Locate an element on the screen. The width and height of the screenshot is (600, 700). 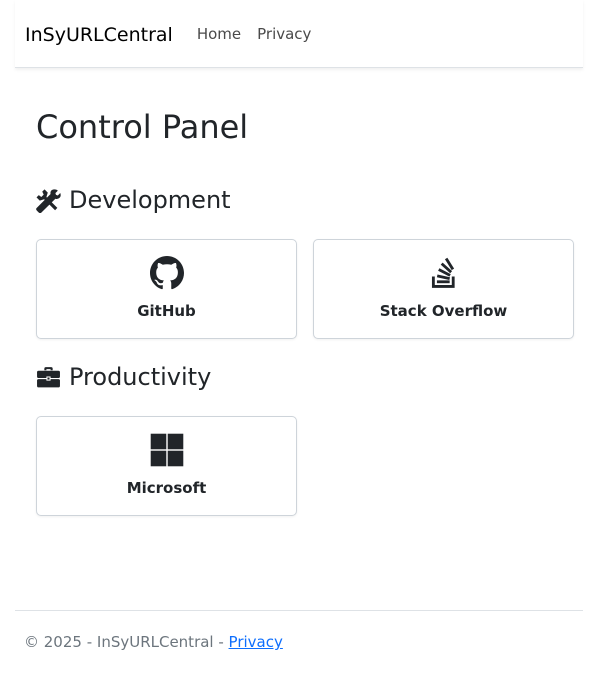
brand-link: InSyURLCentral is located at coordinates (99, 35).